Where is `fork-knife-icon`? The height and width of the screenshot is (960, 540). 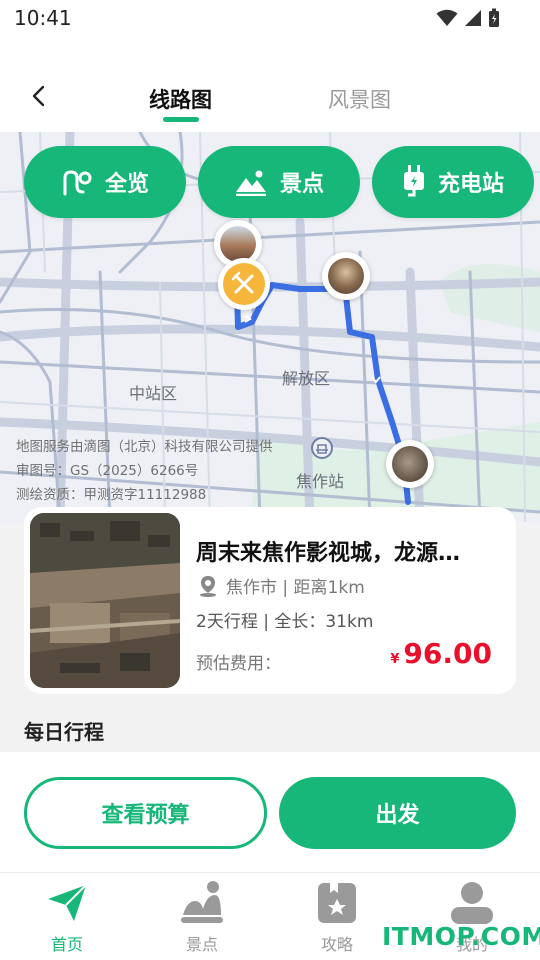 fork-knife-icon is located at coordinates (242, 282).